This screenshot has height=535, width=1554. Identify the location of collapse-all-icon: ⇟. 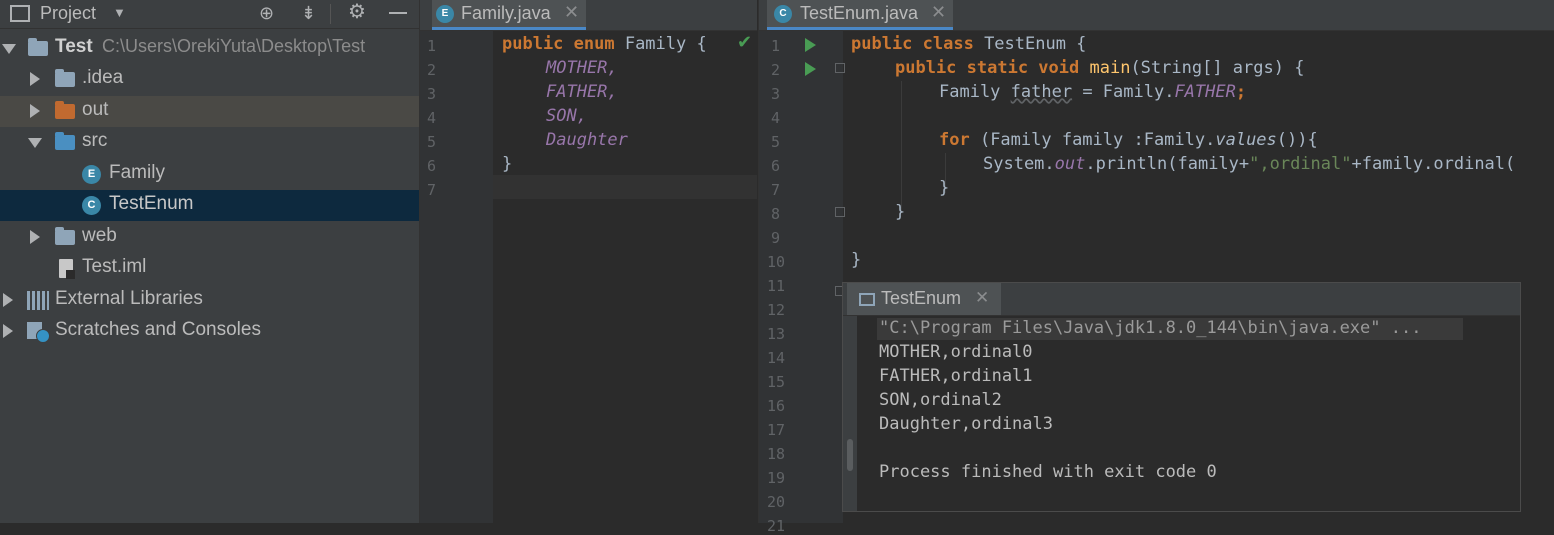
(308, 13).